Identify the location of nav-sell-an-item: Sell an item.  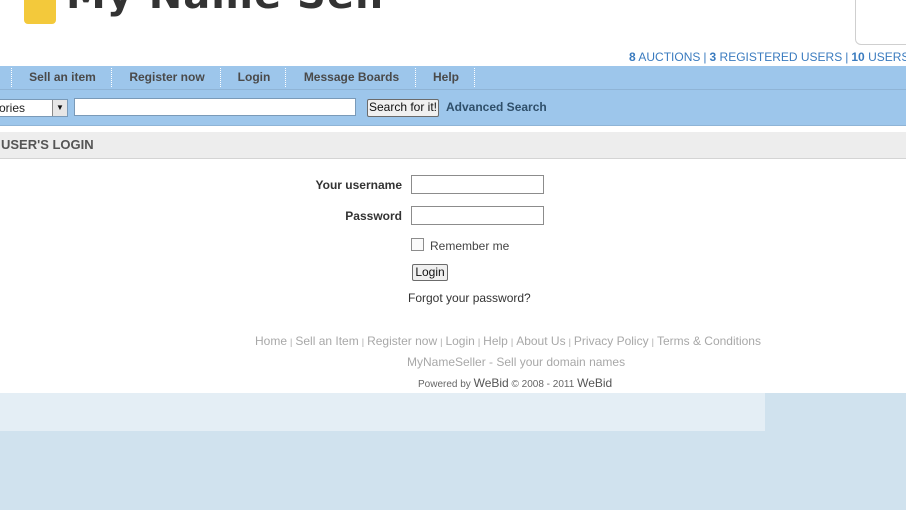
(62, 77).